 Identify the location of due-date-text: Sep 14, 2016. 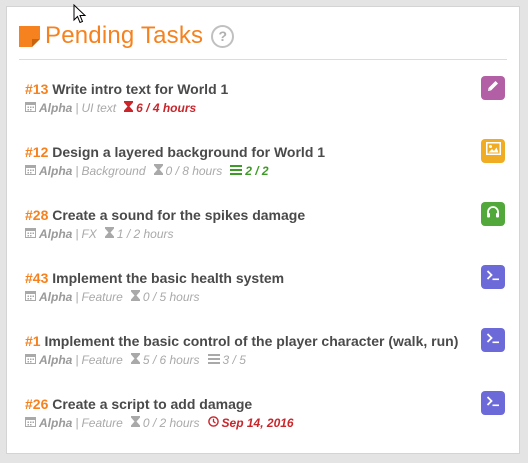
(257, 423).